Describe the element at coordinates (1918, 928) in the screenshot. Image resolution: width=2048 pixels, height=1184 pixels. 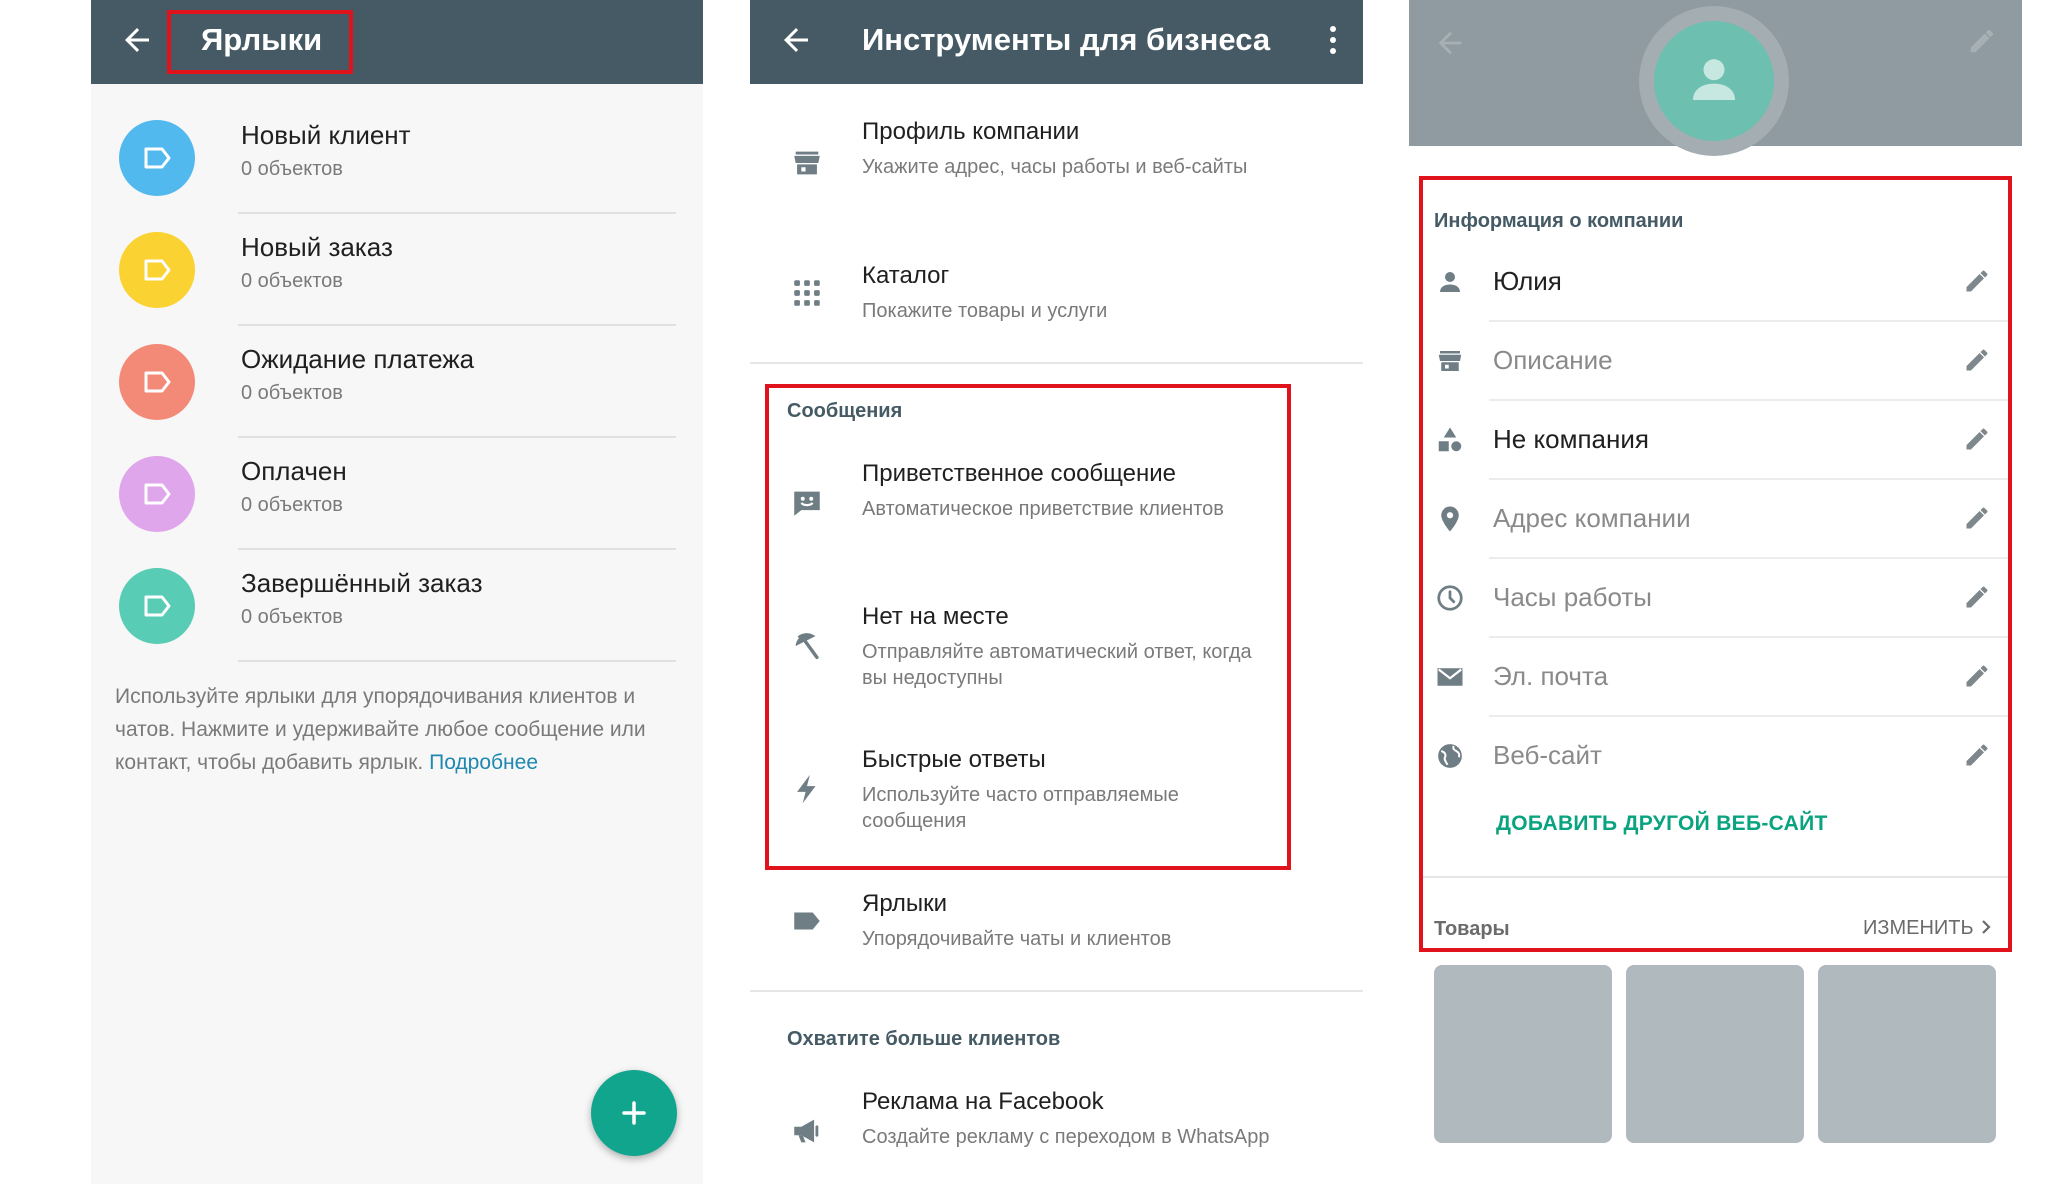
I see `edit-goods-label: ИЗМЕНИТЬ` at that location.